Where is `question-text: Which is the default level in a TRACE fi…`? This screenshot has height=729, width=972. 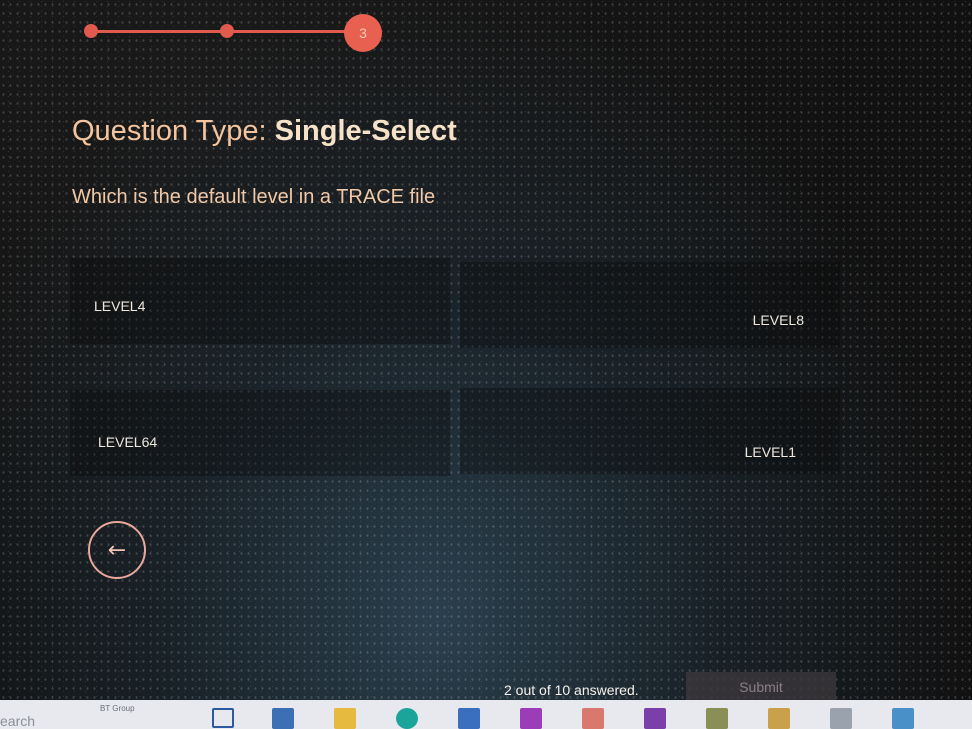 question-text: Which is the default level in a TRACE fi… is located at coordinates (254, 197).